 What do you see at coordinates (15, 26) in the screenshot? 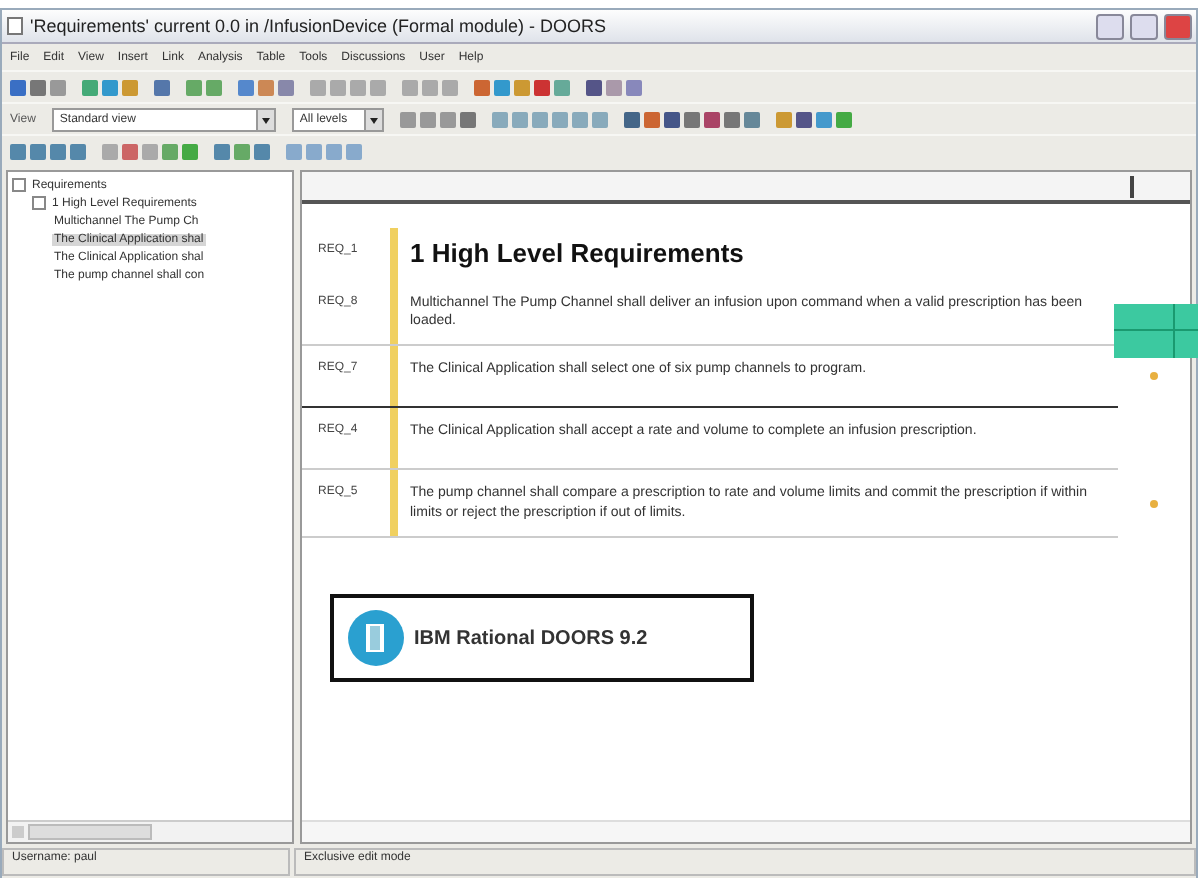
I see `document-icon` at bounding box center [15, 26].